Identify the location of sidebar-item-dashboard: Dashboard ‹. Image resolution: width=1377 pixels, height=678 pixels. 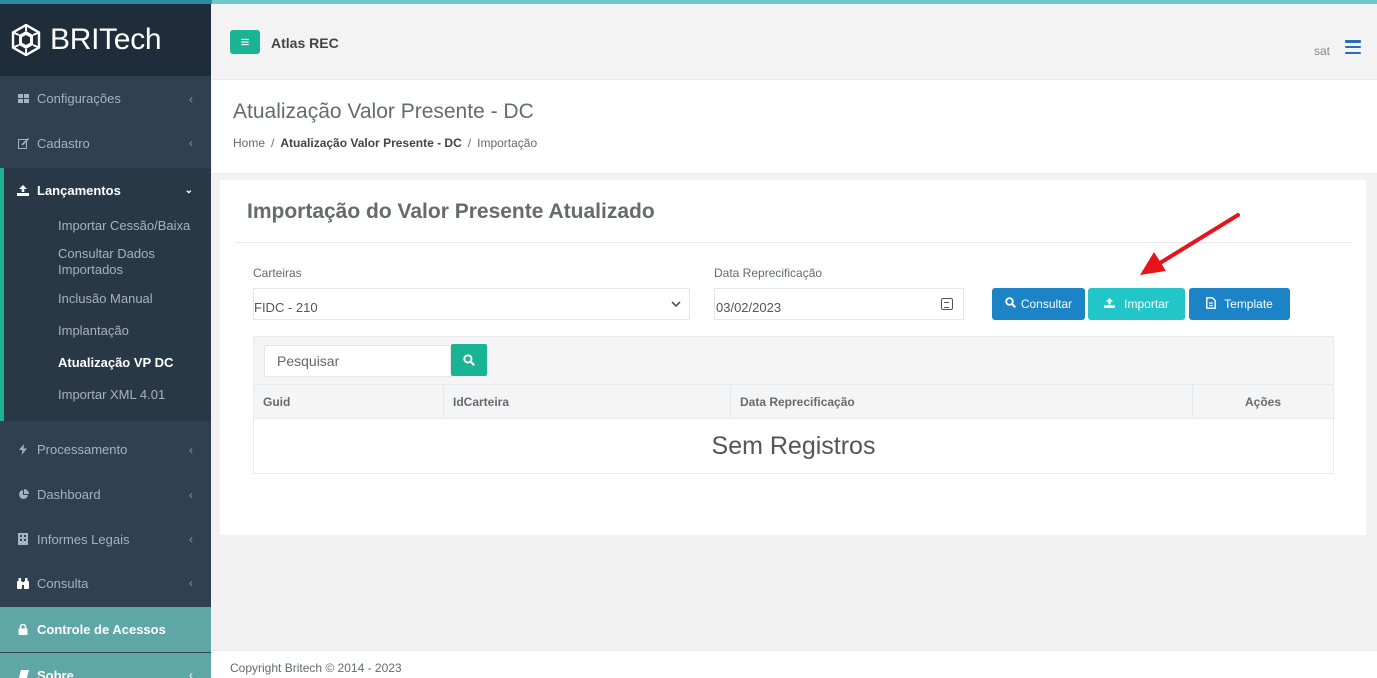
(105, 494).